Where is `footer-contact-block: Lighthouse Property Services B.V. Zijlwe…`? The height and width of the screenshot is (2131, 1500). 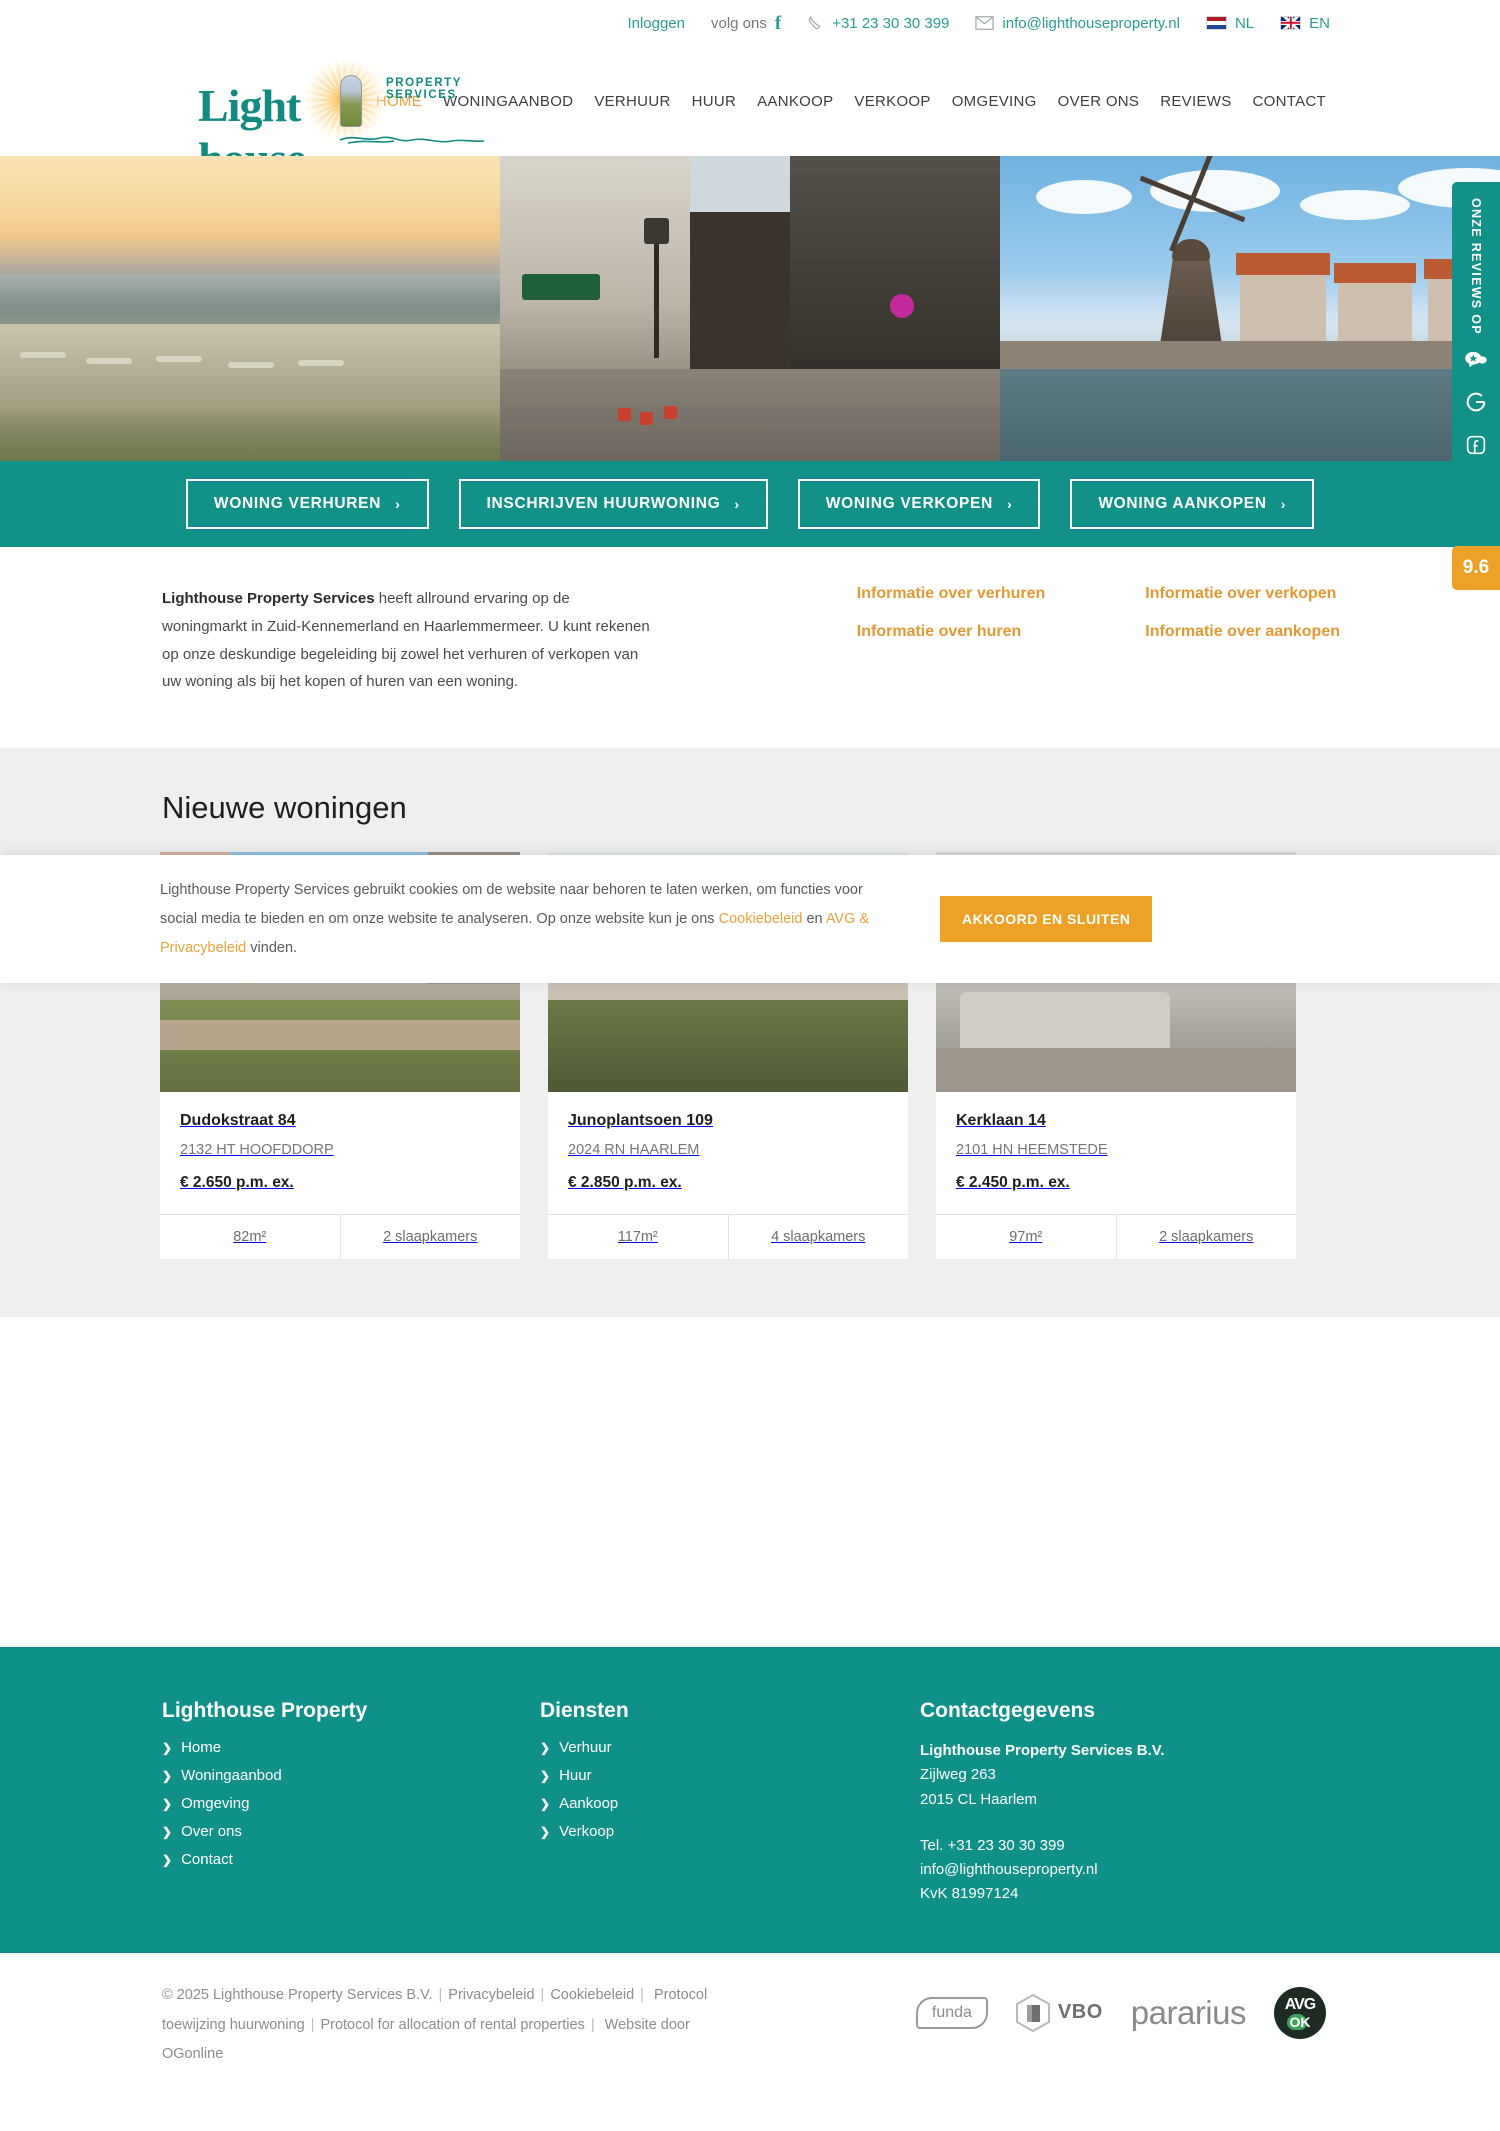
footer-contact-block: Lighthouse Property Services B.V. Zijlwe… is located at coordinates (1130, 1823).